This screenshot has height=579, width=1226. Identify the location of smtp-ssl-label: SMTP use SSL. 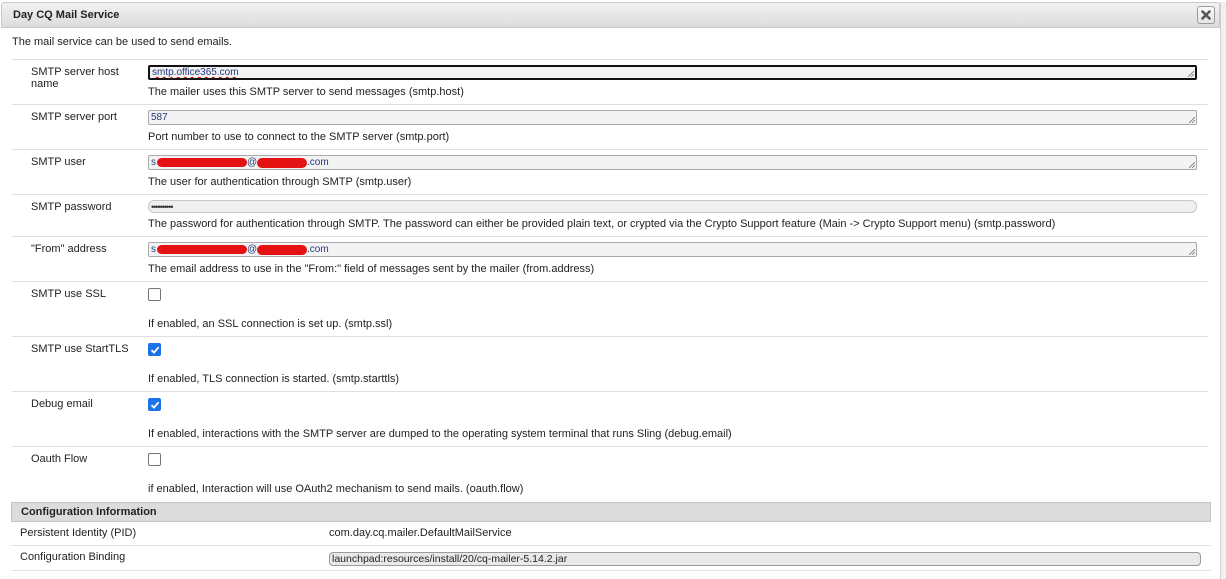
(68, 294).